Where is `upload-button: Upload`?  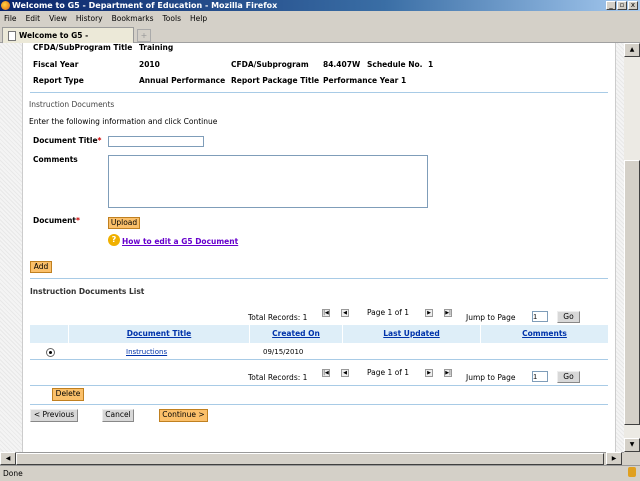 upload-button: Upload is located at coordinates (124, 223).